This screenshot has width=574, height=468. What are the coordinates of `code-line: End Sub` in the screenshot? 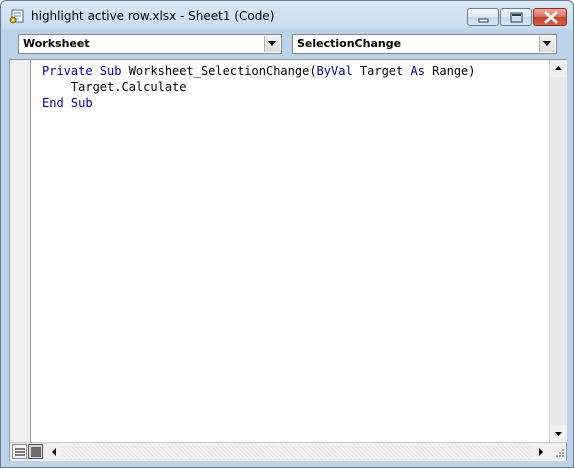 It's located at (67, 103).